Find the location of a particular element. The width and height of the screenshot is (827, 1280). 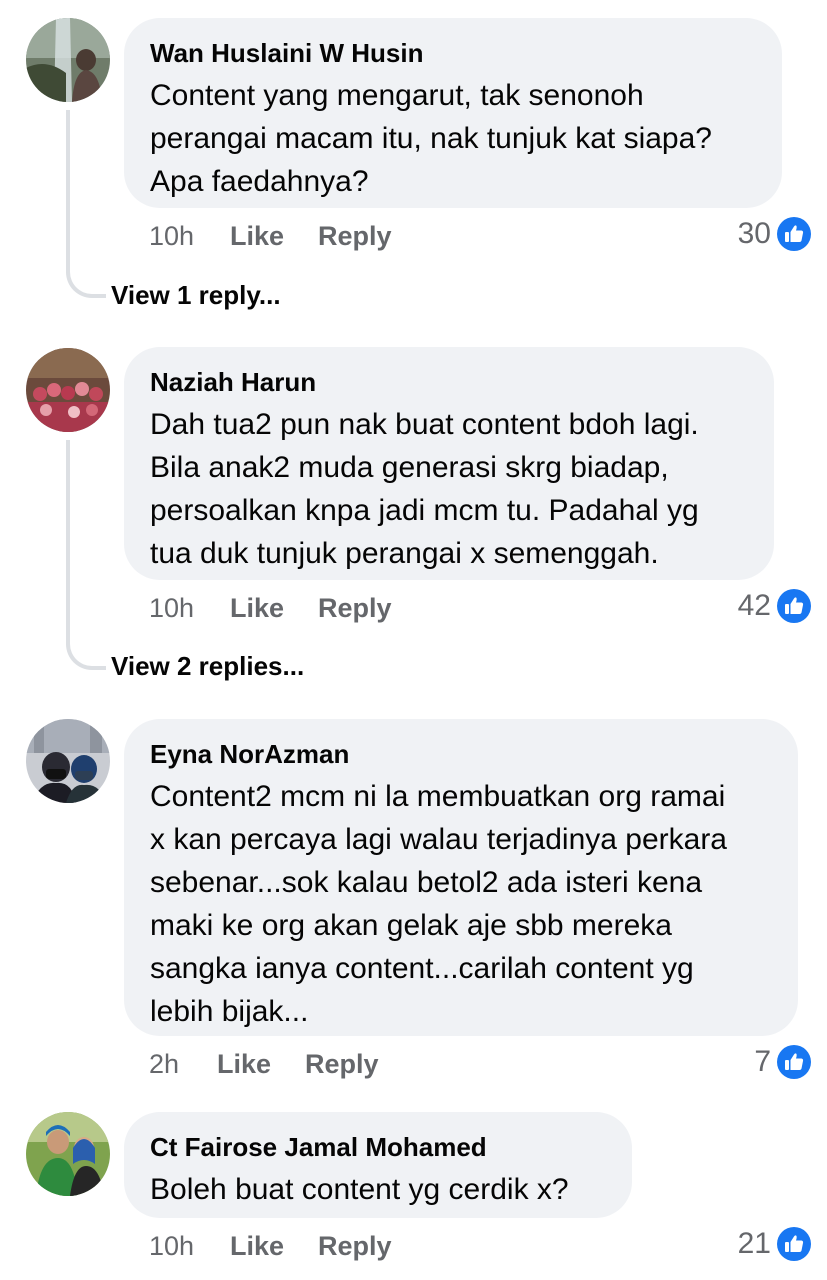

reaction-count: 21 is located at coordinates (754, 1243).